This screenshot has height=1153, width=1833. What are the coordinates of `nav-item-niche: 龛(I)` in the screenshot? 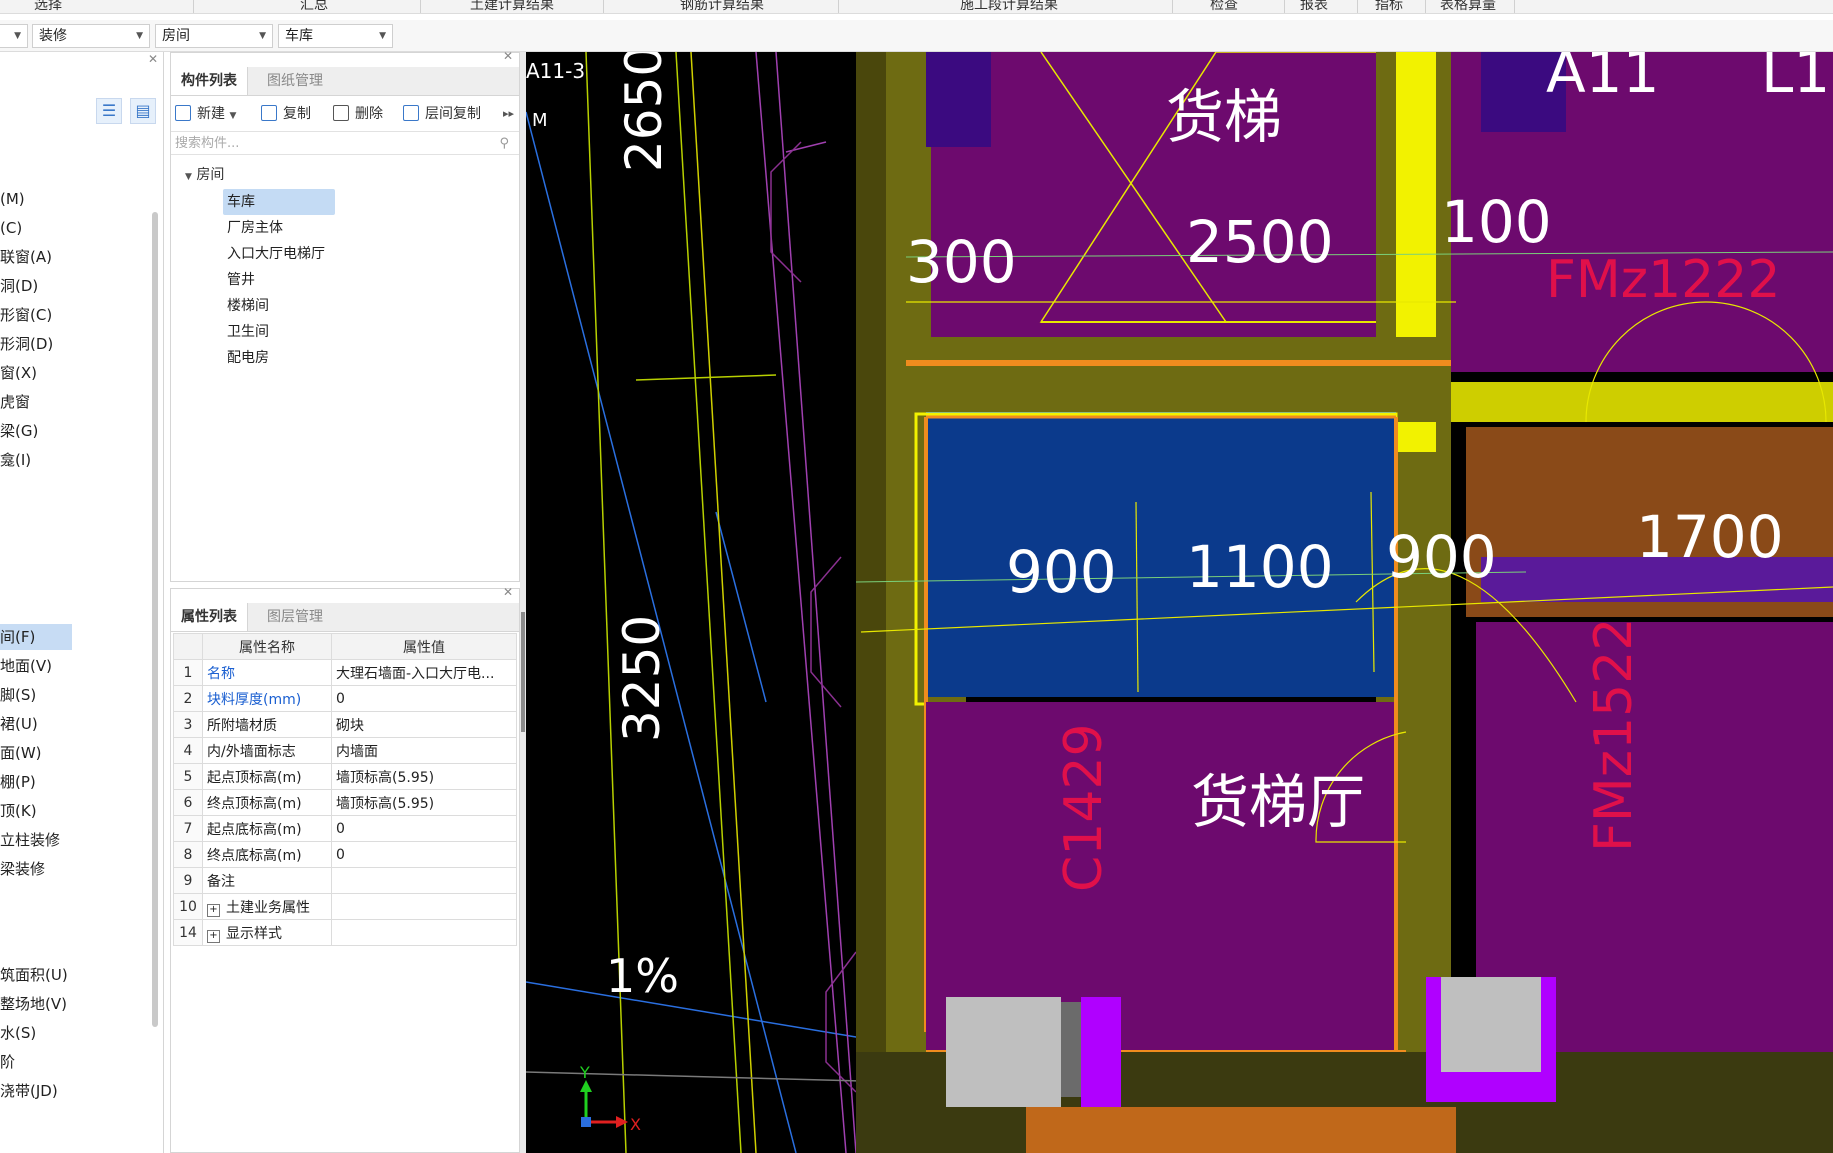 It's located at (15, 460).